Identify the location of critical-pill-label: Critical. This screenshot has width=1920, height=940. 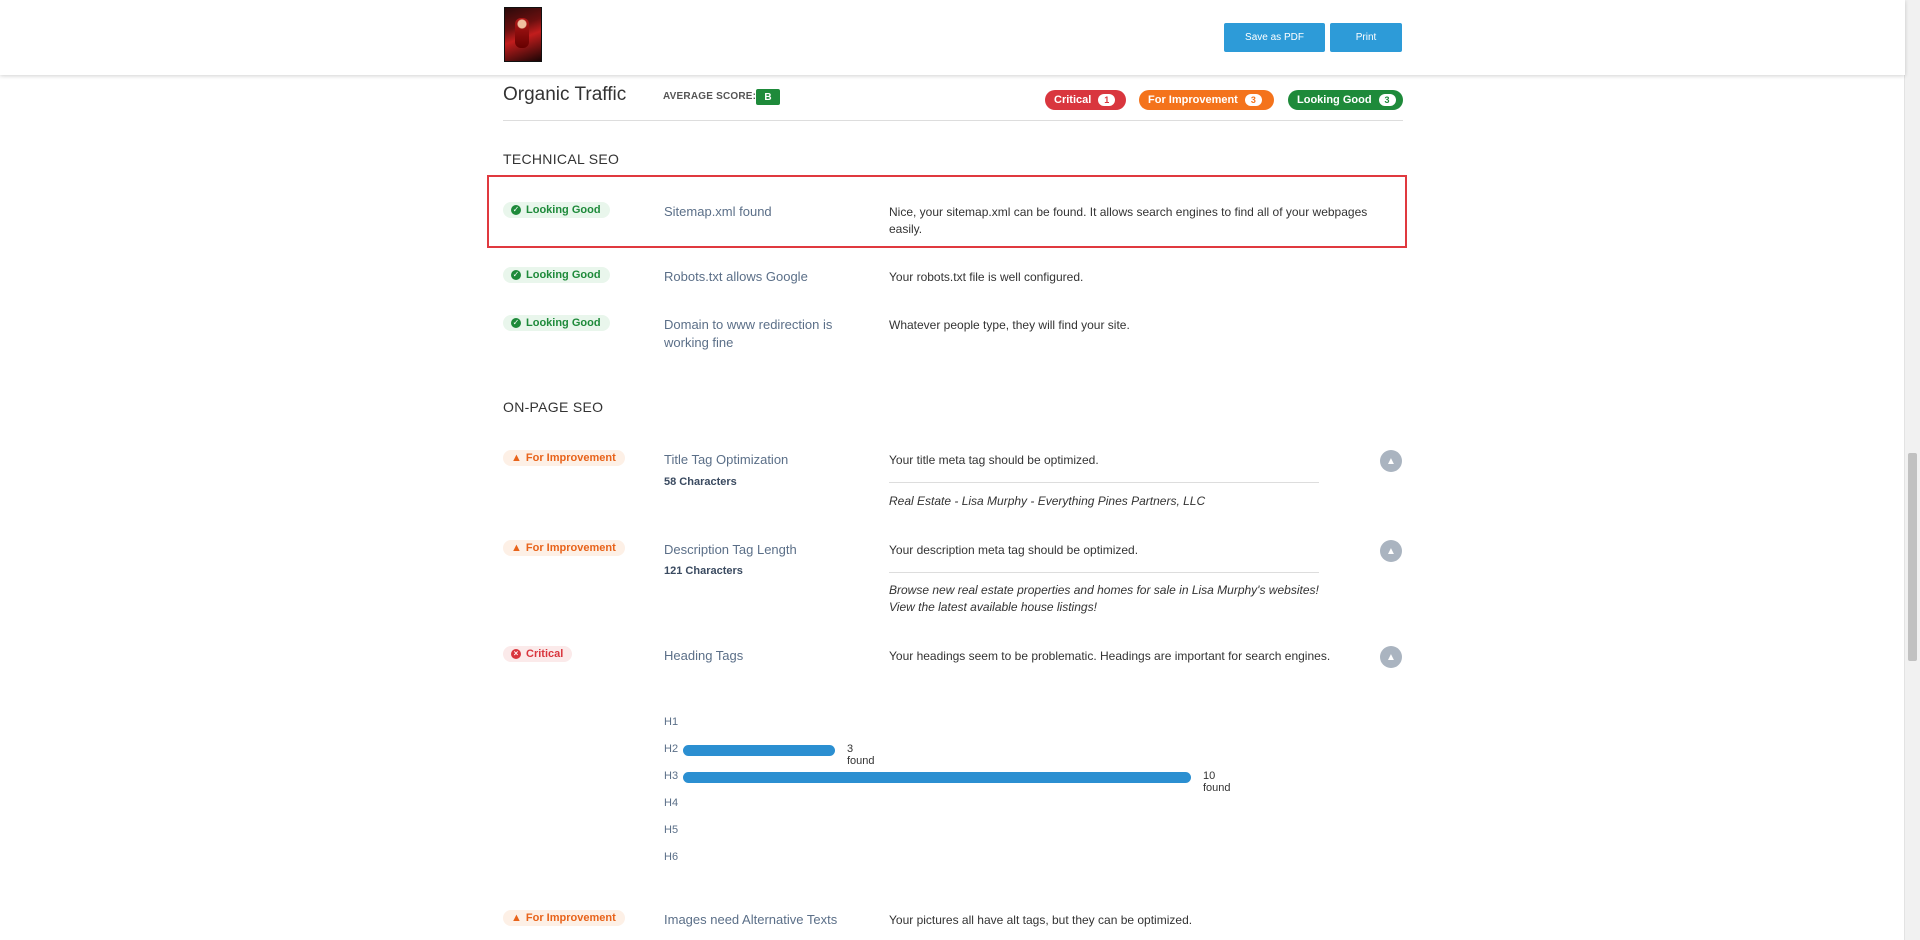
(1073, 100).